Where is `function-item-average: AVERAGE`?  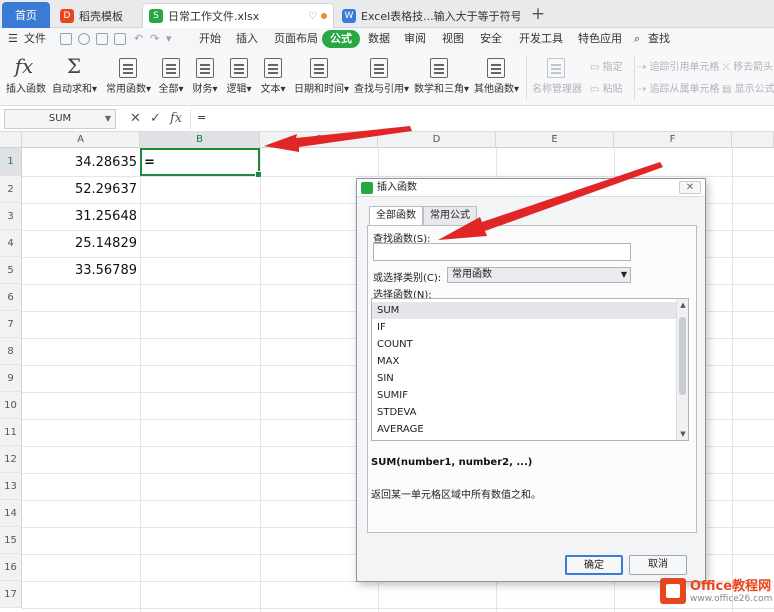
function-item-average: AVERAGE is located at coordinates (524, 429).